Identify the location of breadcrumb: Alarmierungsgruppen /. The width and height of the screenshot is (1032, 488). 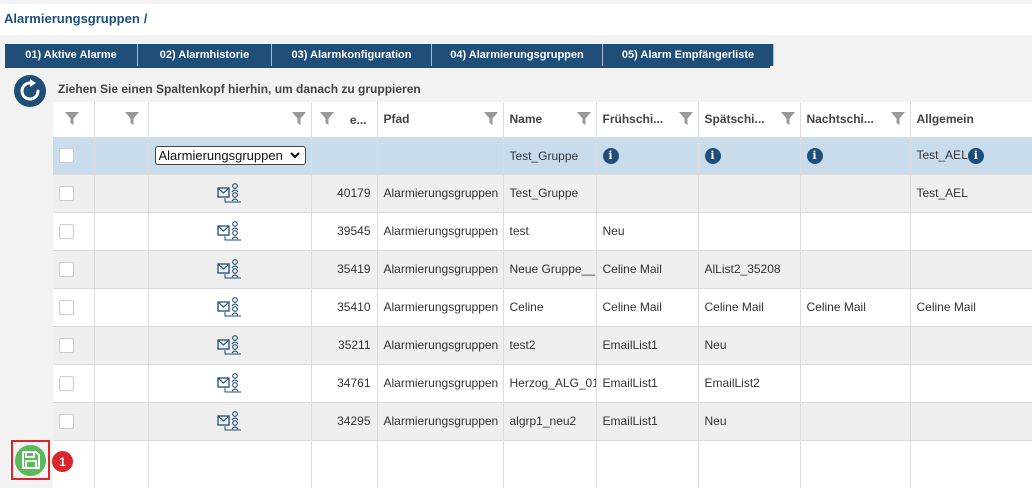
(75, 18).